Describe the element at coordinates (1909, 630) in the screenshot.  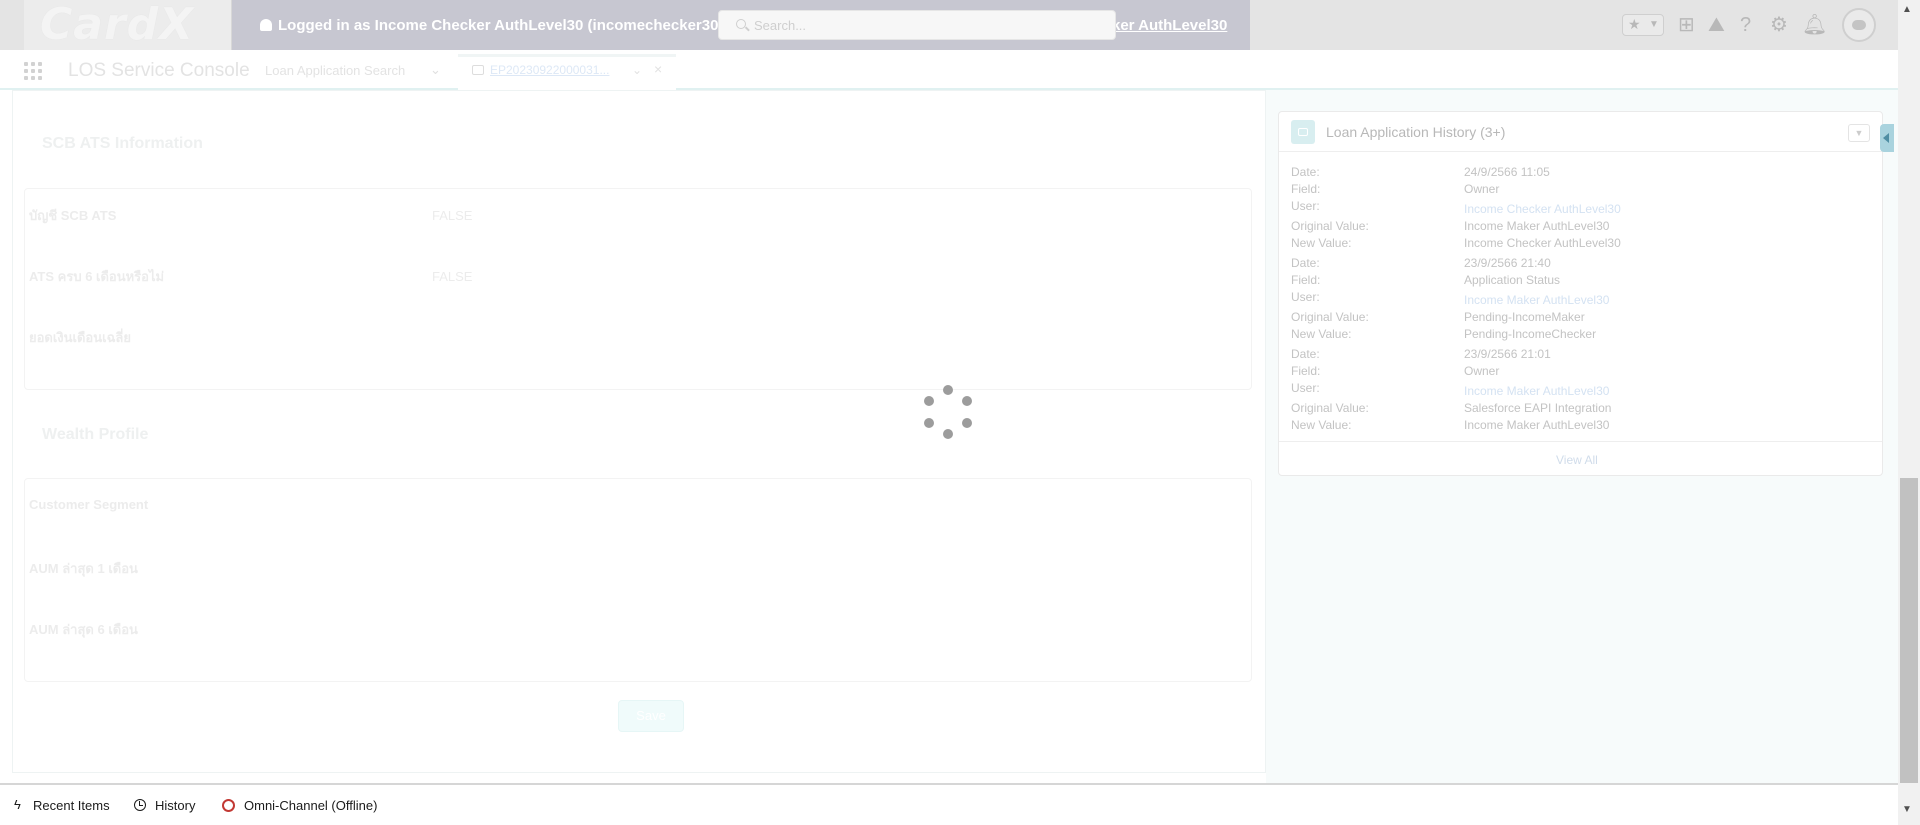
I see `scrollbar-thumb` at that location.